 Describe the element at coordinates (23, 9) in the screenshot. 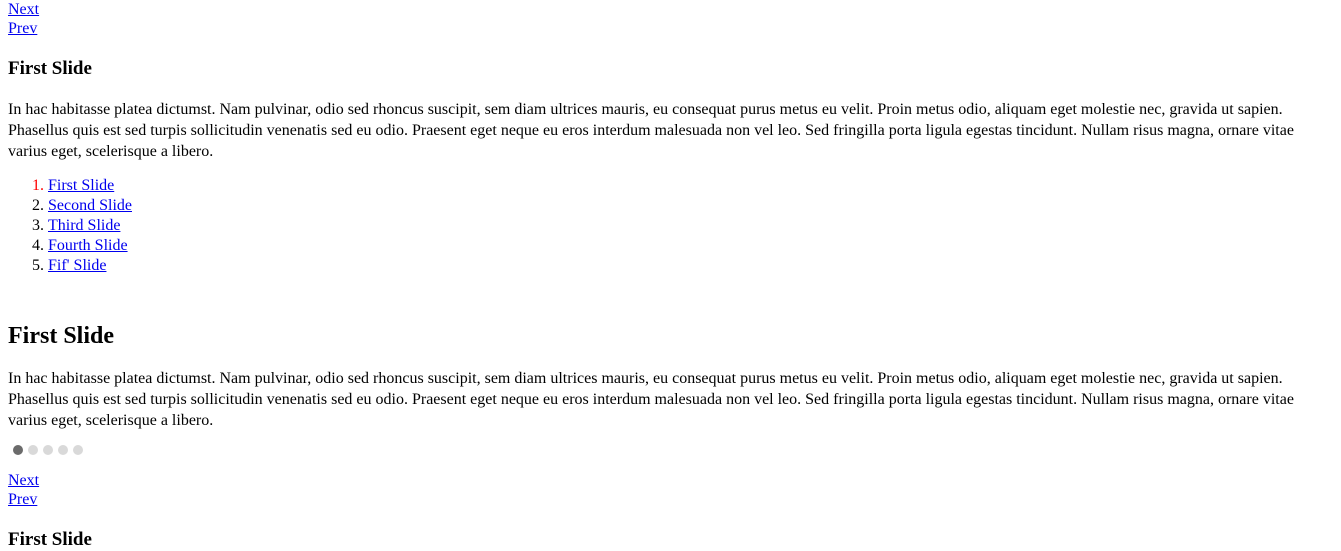

I see `next-link-top: Next` at that location.